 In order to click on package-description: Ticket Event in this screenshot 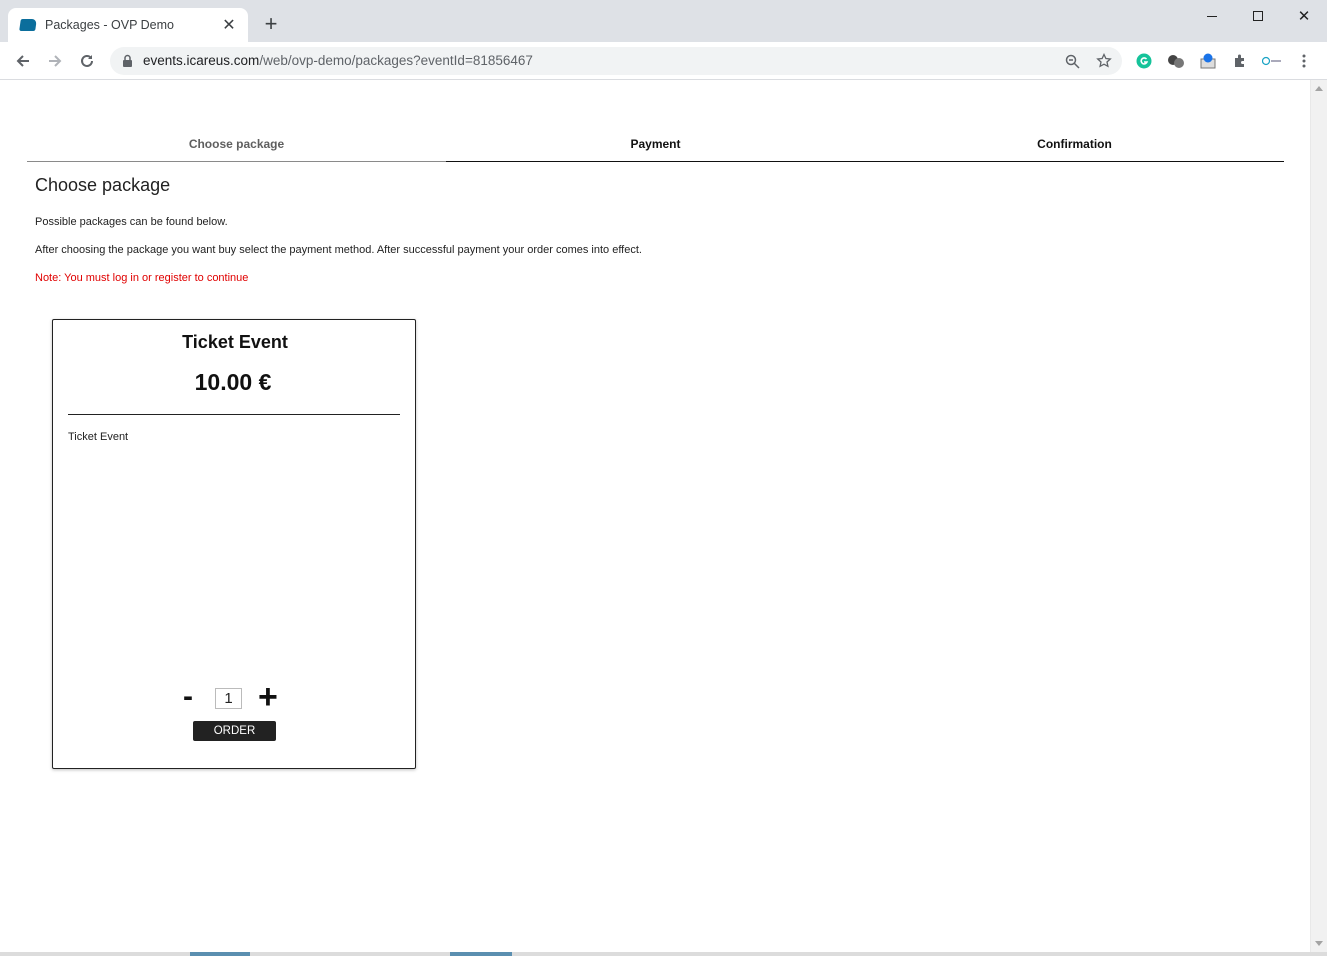, I will do `click(98, 437)`.